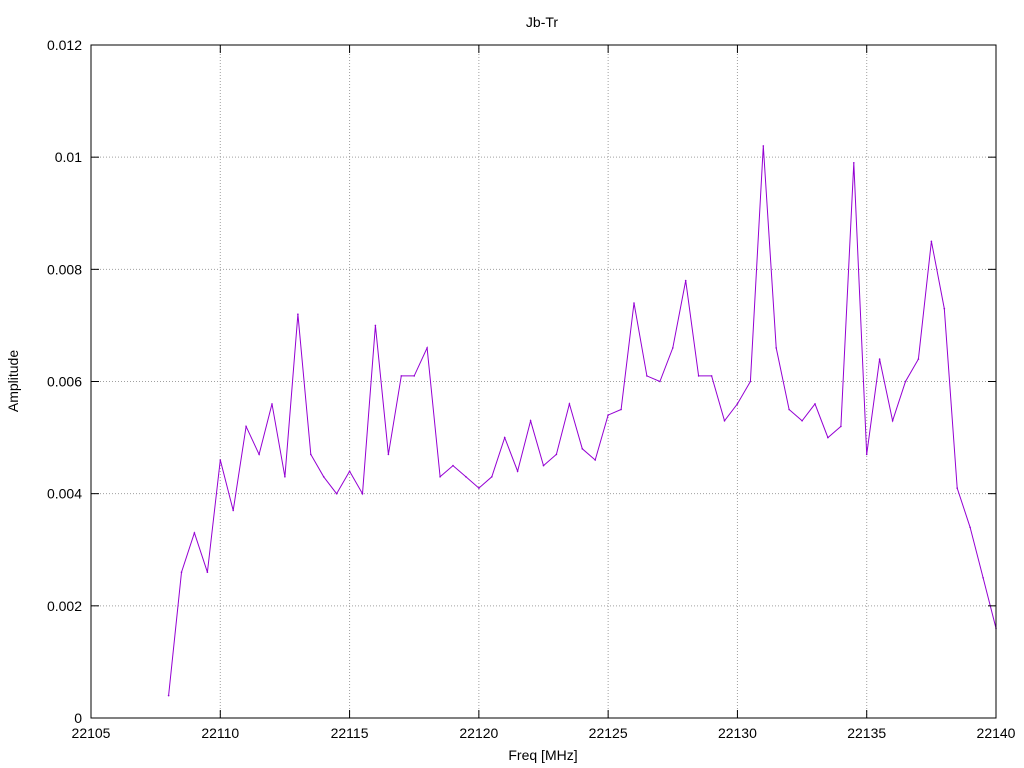  I want to click on y-tick-label: 0.008, so click(64, 269).